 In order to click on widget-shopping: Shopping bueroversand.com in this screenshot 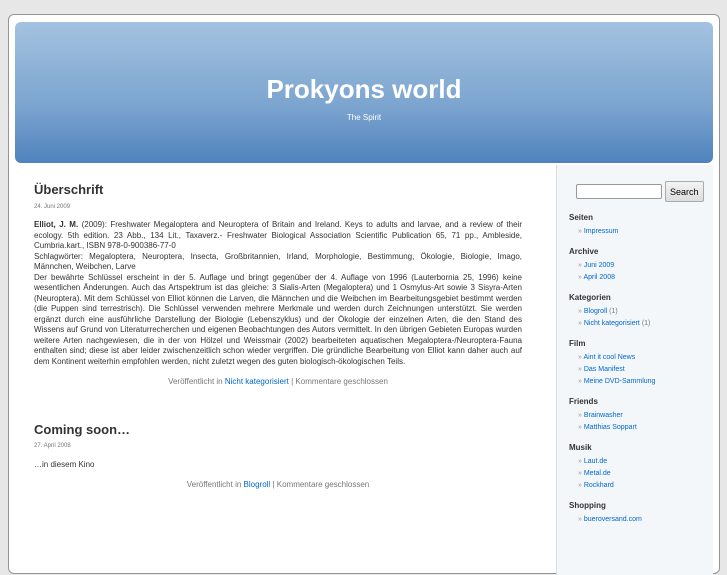, I will do `click(641, 512)`.